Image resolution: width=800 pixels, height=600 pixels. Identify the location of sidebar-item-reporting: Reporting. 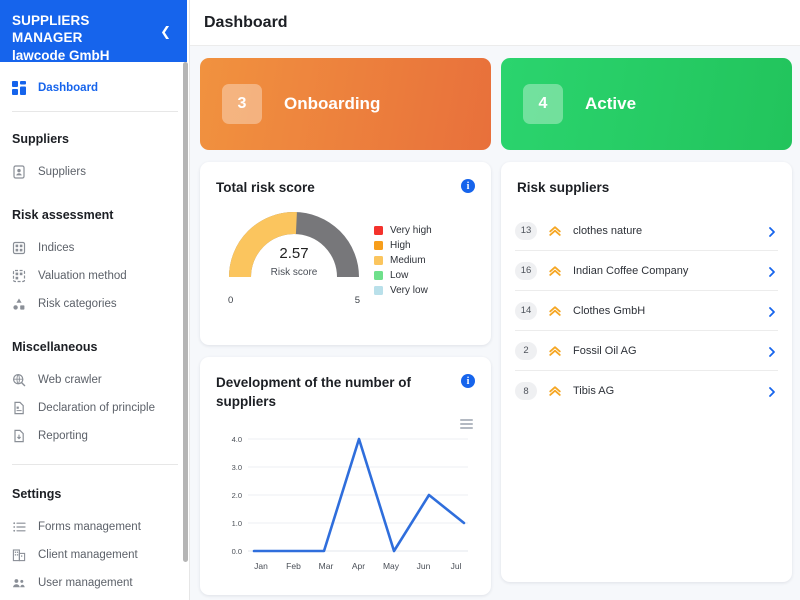
(94, 436).